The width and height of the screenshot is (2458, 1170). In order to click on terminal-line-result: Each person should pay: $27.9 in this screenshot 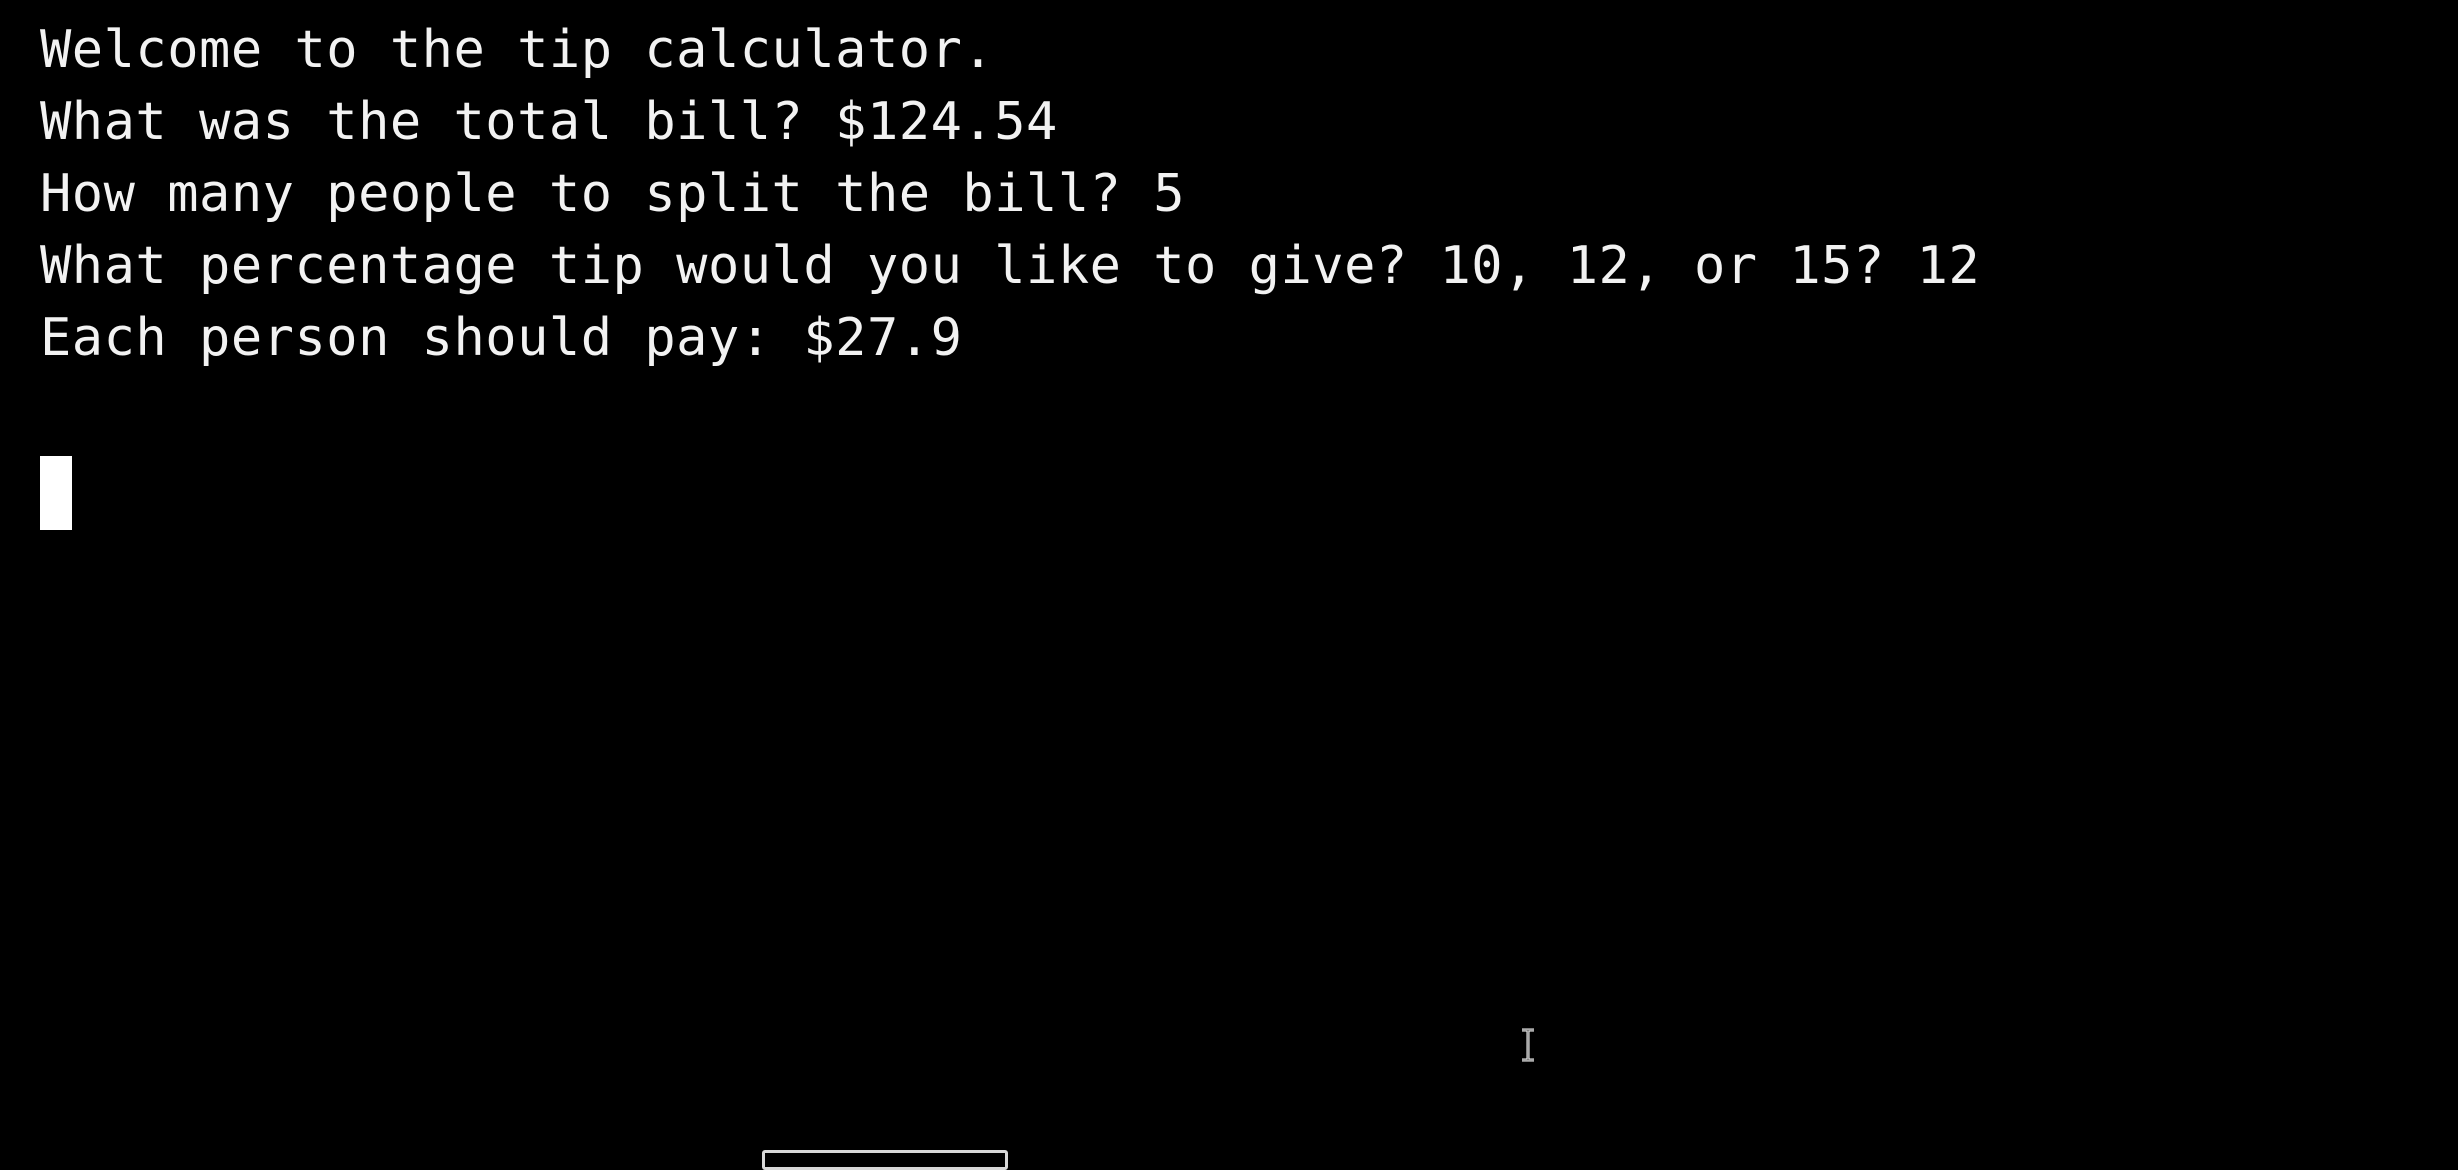, I will do `click(501, 338)`.